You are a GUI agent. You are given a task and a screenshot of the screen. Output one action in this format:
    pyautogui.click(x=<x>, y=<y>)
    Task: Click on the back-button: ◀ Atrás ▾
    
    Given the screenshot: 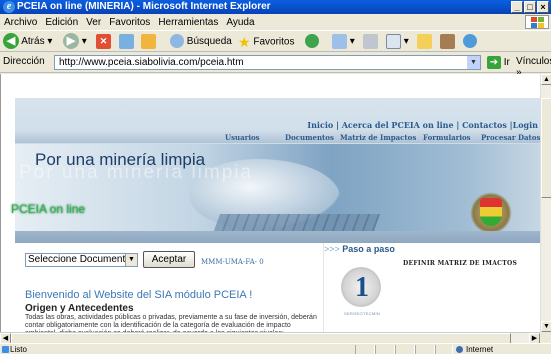 What is the action you would take?
    pyautogui.click(x=27, y=42)
    